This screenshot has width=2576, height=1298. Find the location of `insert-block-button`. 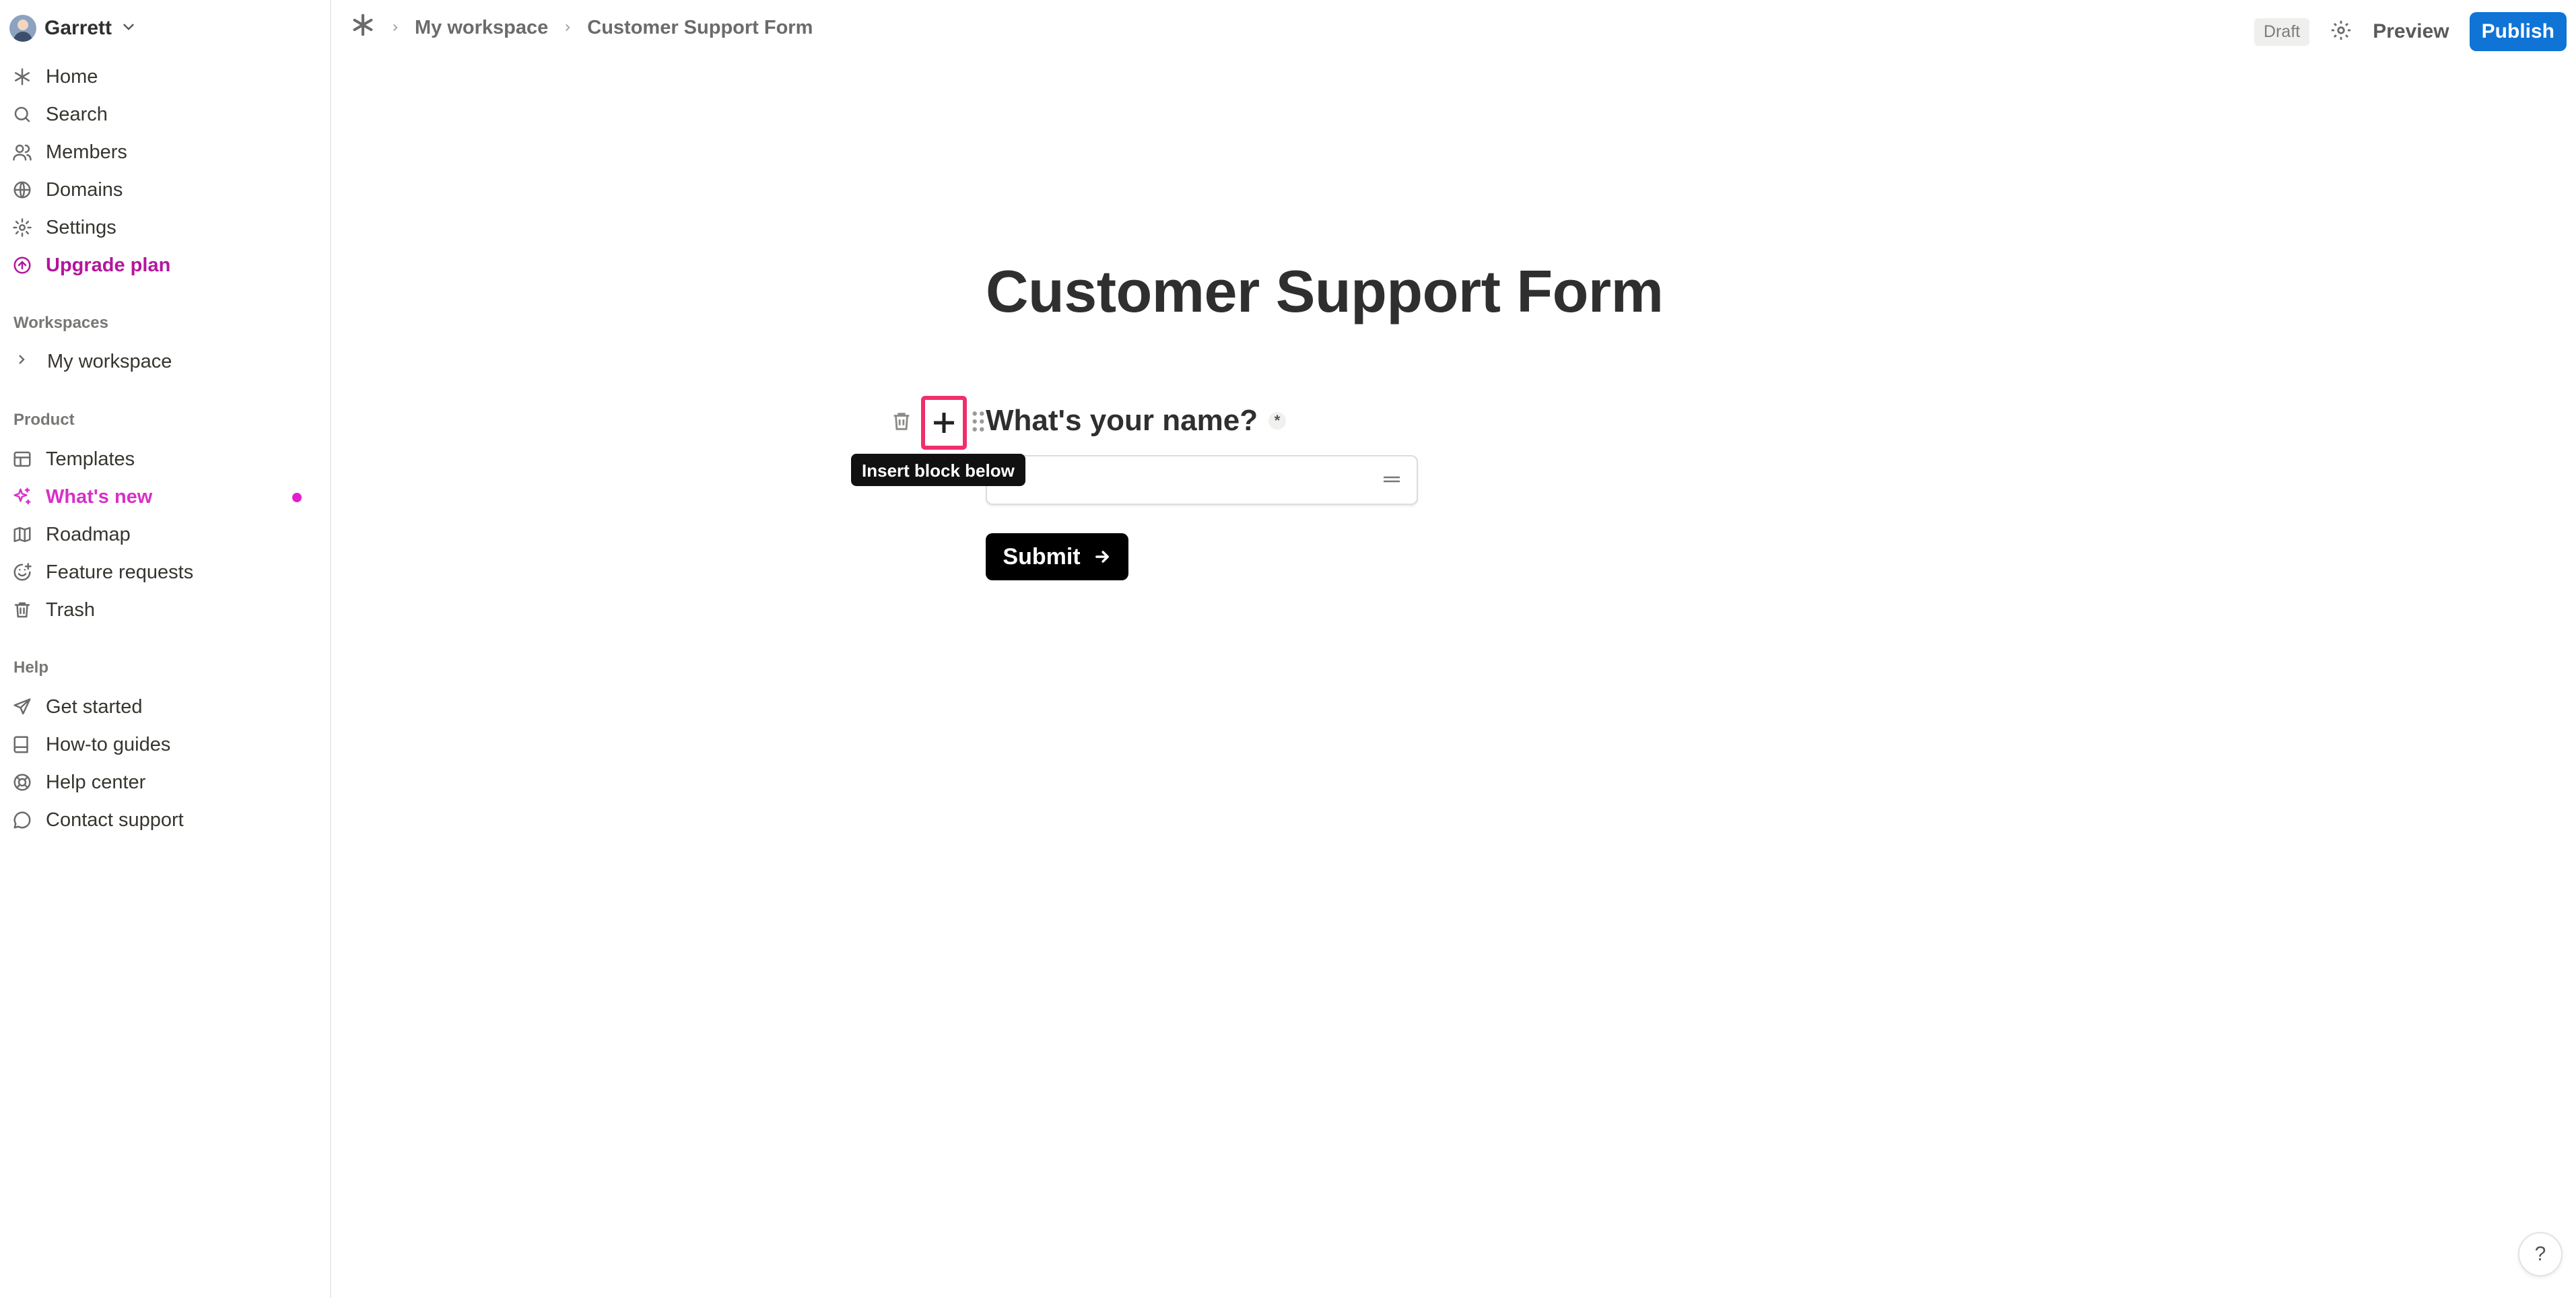

insert-block-button is located at coordinates (944, 423).